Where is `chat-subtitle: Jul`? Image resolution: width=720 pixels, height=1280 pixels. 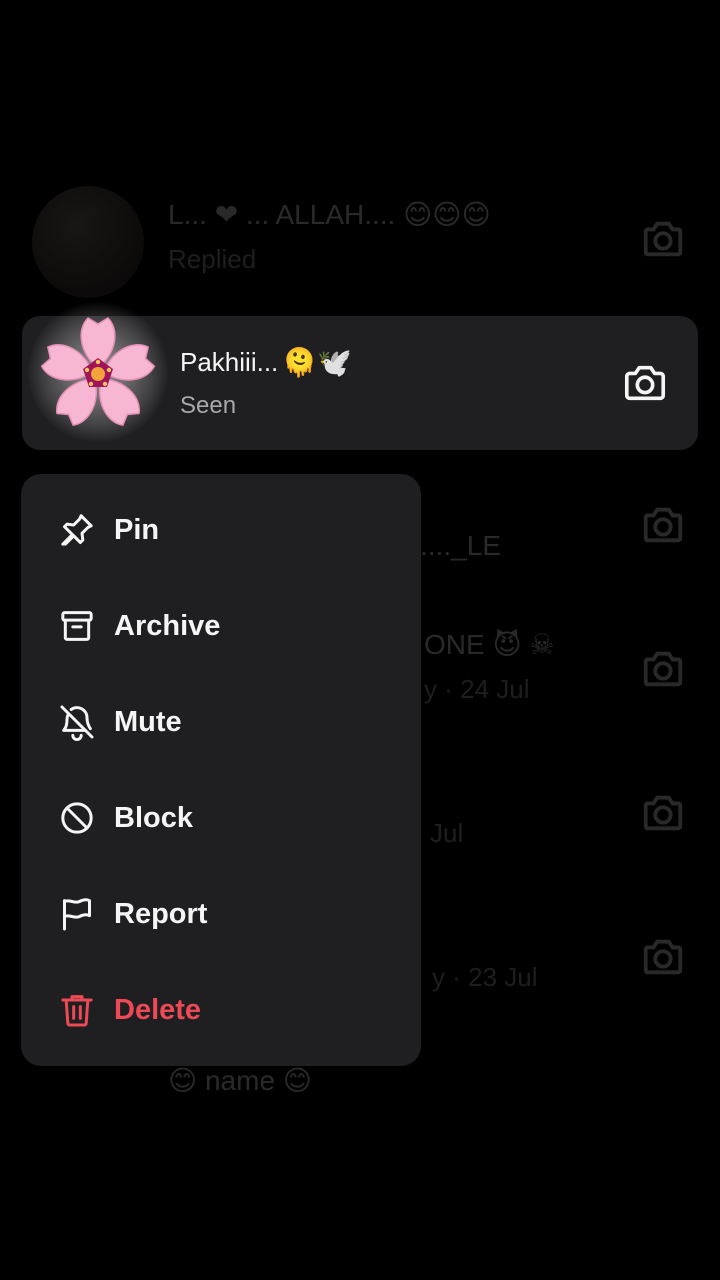
chat-subtitle: Jul is located at coordinates (447, 833).